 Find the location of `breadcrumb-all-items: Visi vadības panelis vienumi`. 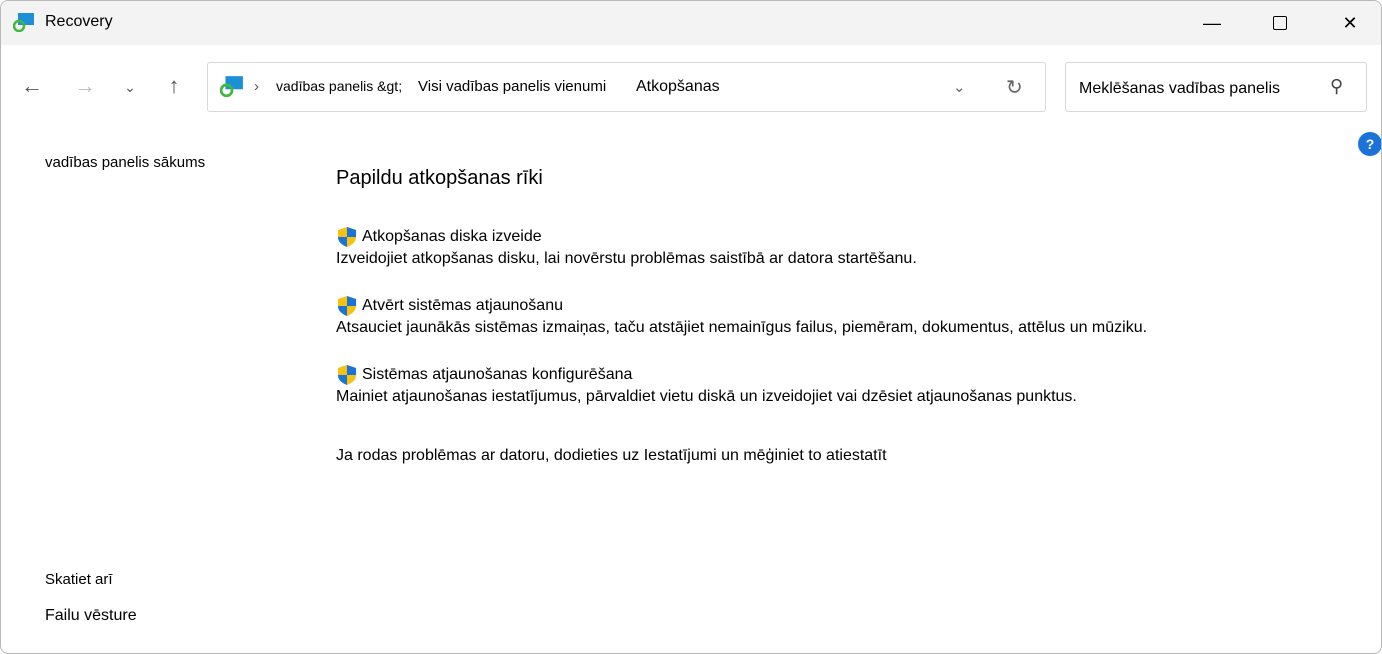

breadcrumb-all-items: Visi vadības panelis vienumi is located at coordinates (512, 86).